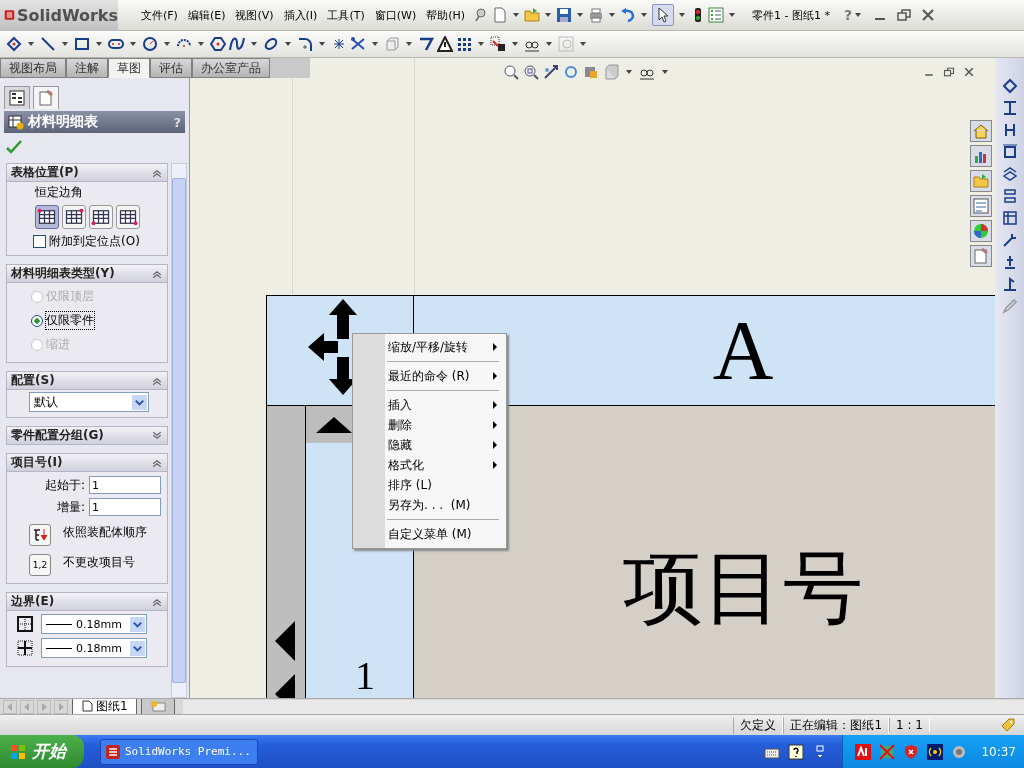 The width and height of the screenshot is (1024, 768). I want to click on document-title: 零件1 - 图纸1 *, so click(791, 15).